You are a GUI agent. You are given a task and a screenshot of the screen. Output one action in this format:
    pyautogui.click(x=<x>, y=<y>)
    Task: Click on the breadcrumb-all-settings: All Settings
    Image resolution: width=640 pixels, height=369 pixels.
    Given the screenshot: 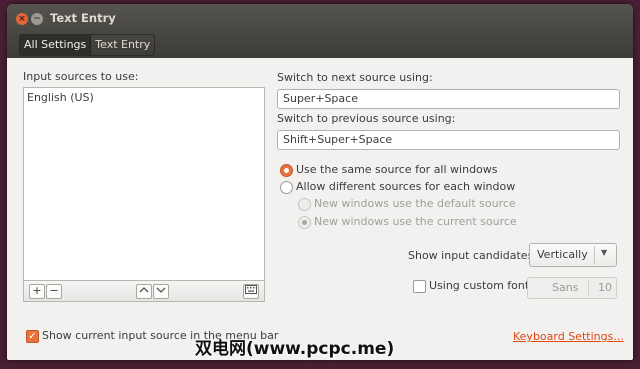 What is the action you would take?
    pyautogui.click(x=56, y=45)
    